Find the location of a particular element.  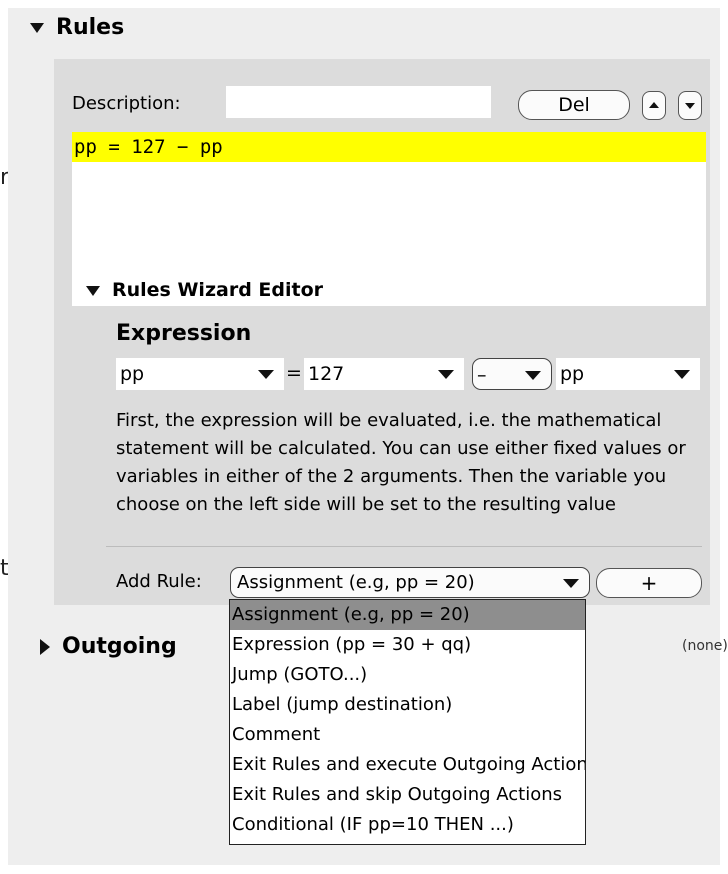

add-rule-type-select: Assignment (e.g, pp = 20) is located at coordinates (410, 582).